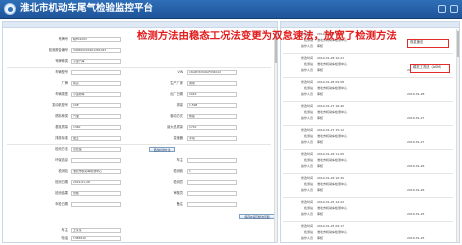  I want to click on left-scrollbar, so click(275, 135).